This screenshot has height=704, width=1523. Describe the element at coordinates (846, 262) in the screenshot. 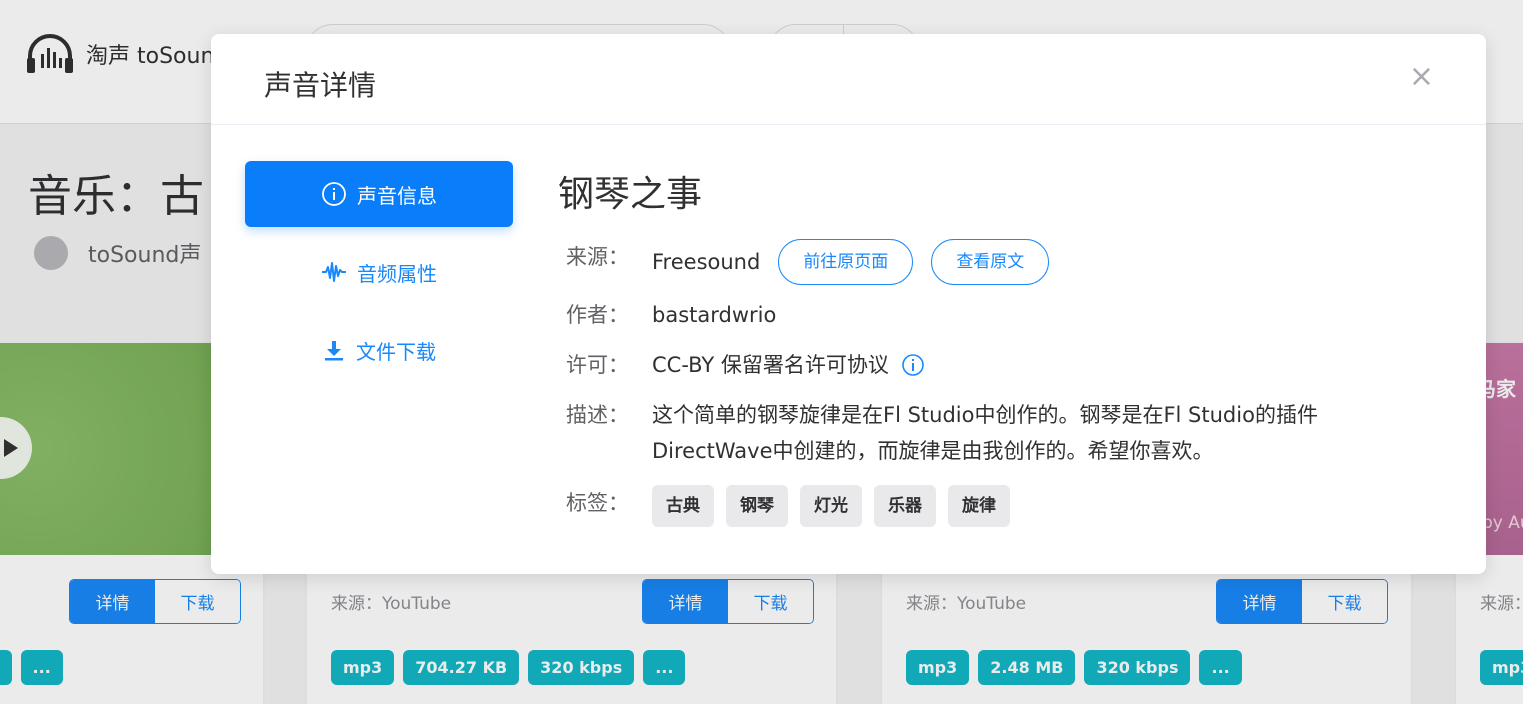

I see `goto-original-page-button: 前往原页面` at that location.